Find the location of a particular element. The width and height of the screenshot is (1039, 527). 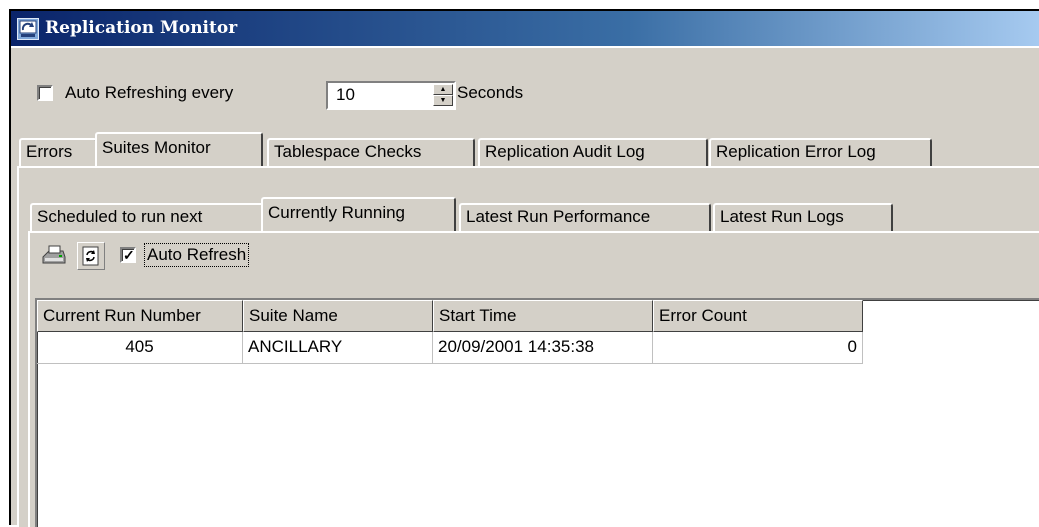

check-icon: ✓ is located at coordinates (129, 255).